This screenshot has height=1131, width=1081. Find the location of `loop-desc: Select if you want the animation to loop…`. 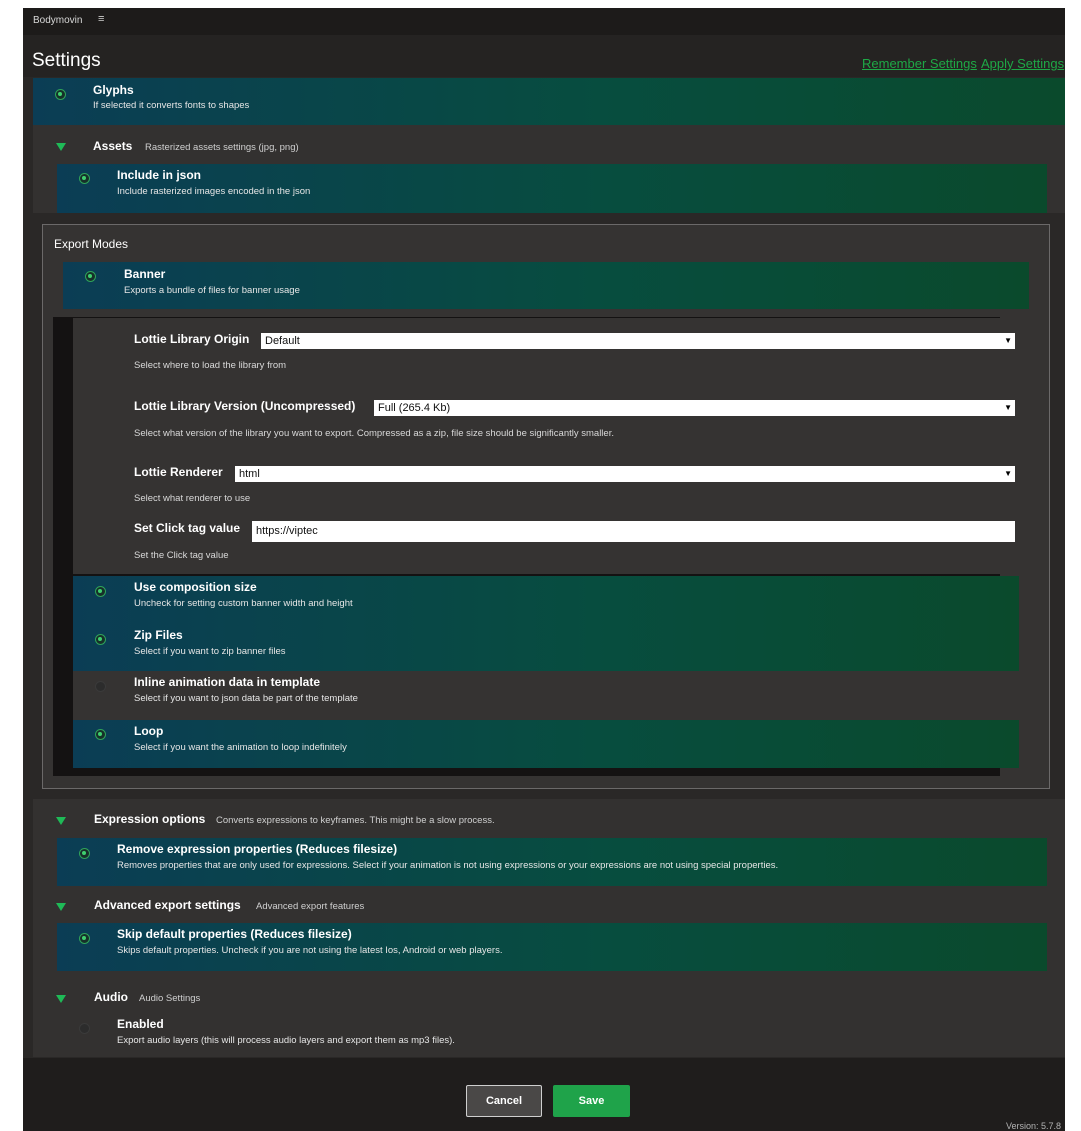

loop-desc: Select if you want the animation to loop… is located at coordinates (240, 747).